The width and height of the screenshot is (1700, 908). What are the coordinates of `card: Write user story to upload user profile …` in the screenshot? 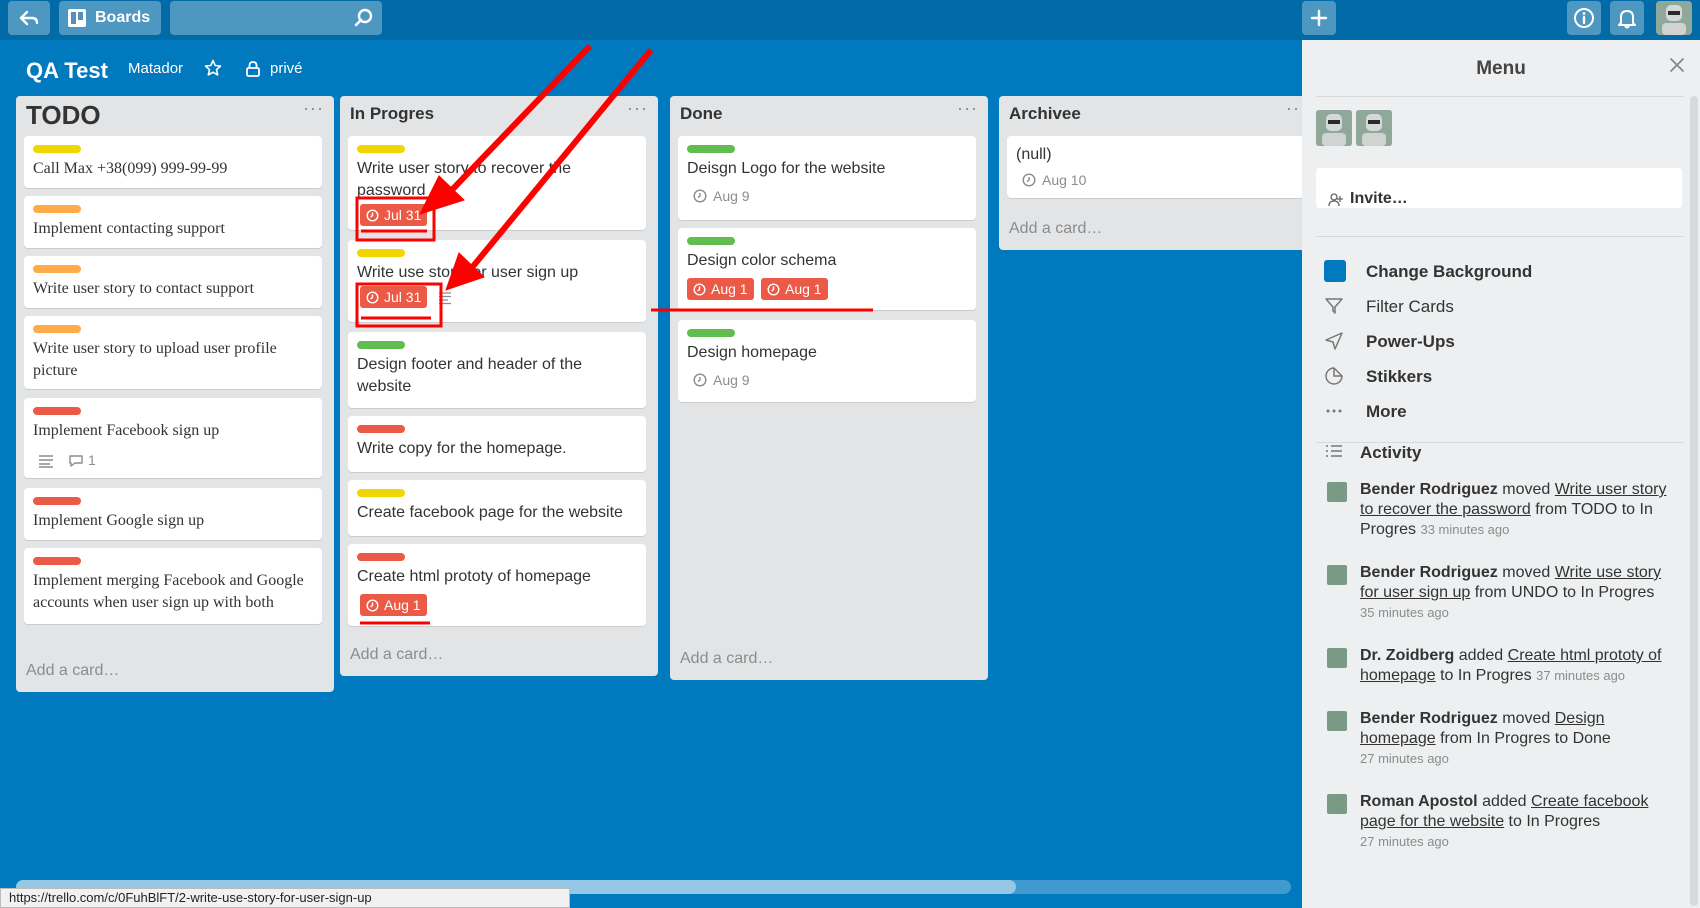 It's located at (173, 352).